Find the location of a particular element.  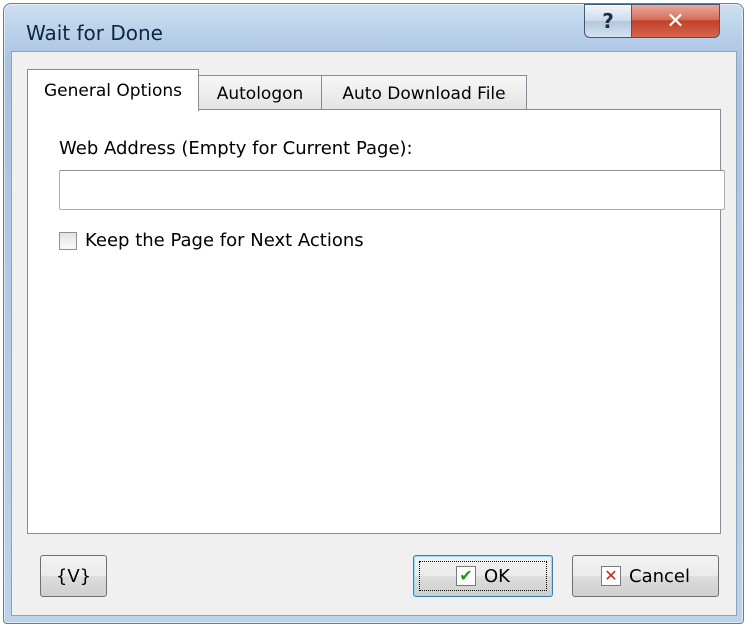

focus-rectangle is located at coordinates (483, 576).